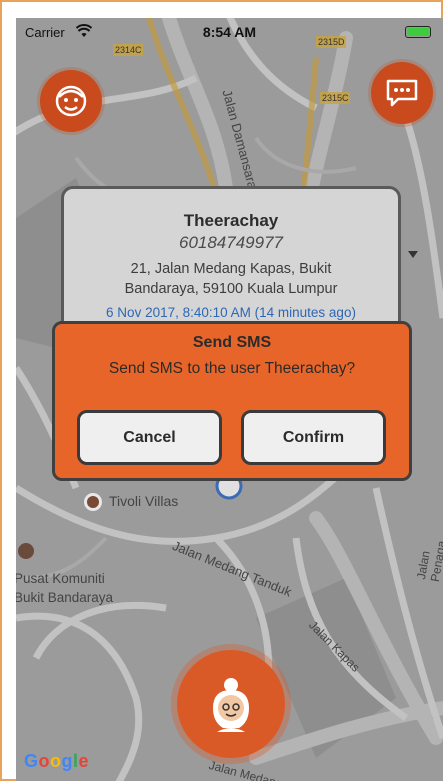 Image resolution: width=443 pixels, height=781 pixels. What do you see at coordinates (313, 437) in the screenshot?
I see `confirm-button: Confirm` at bounding box center [313, 437].